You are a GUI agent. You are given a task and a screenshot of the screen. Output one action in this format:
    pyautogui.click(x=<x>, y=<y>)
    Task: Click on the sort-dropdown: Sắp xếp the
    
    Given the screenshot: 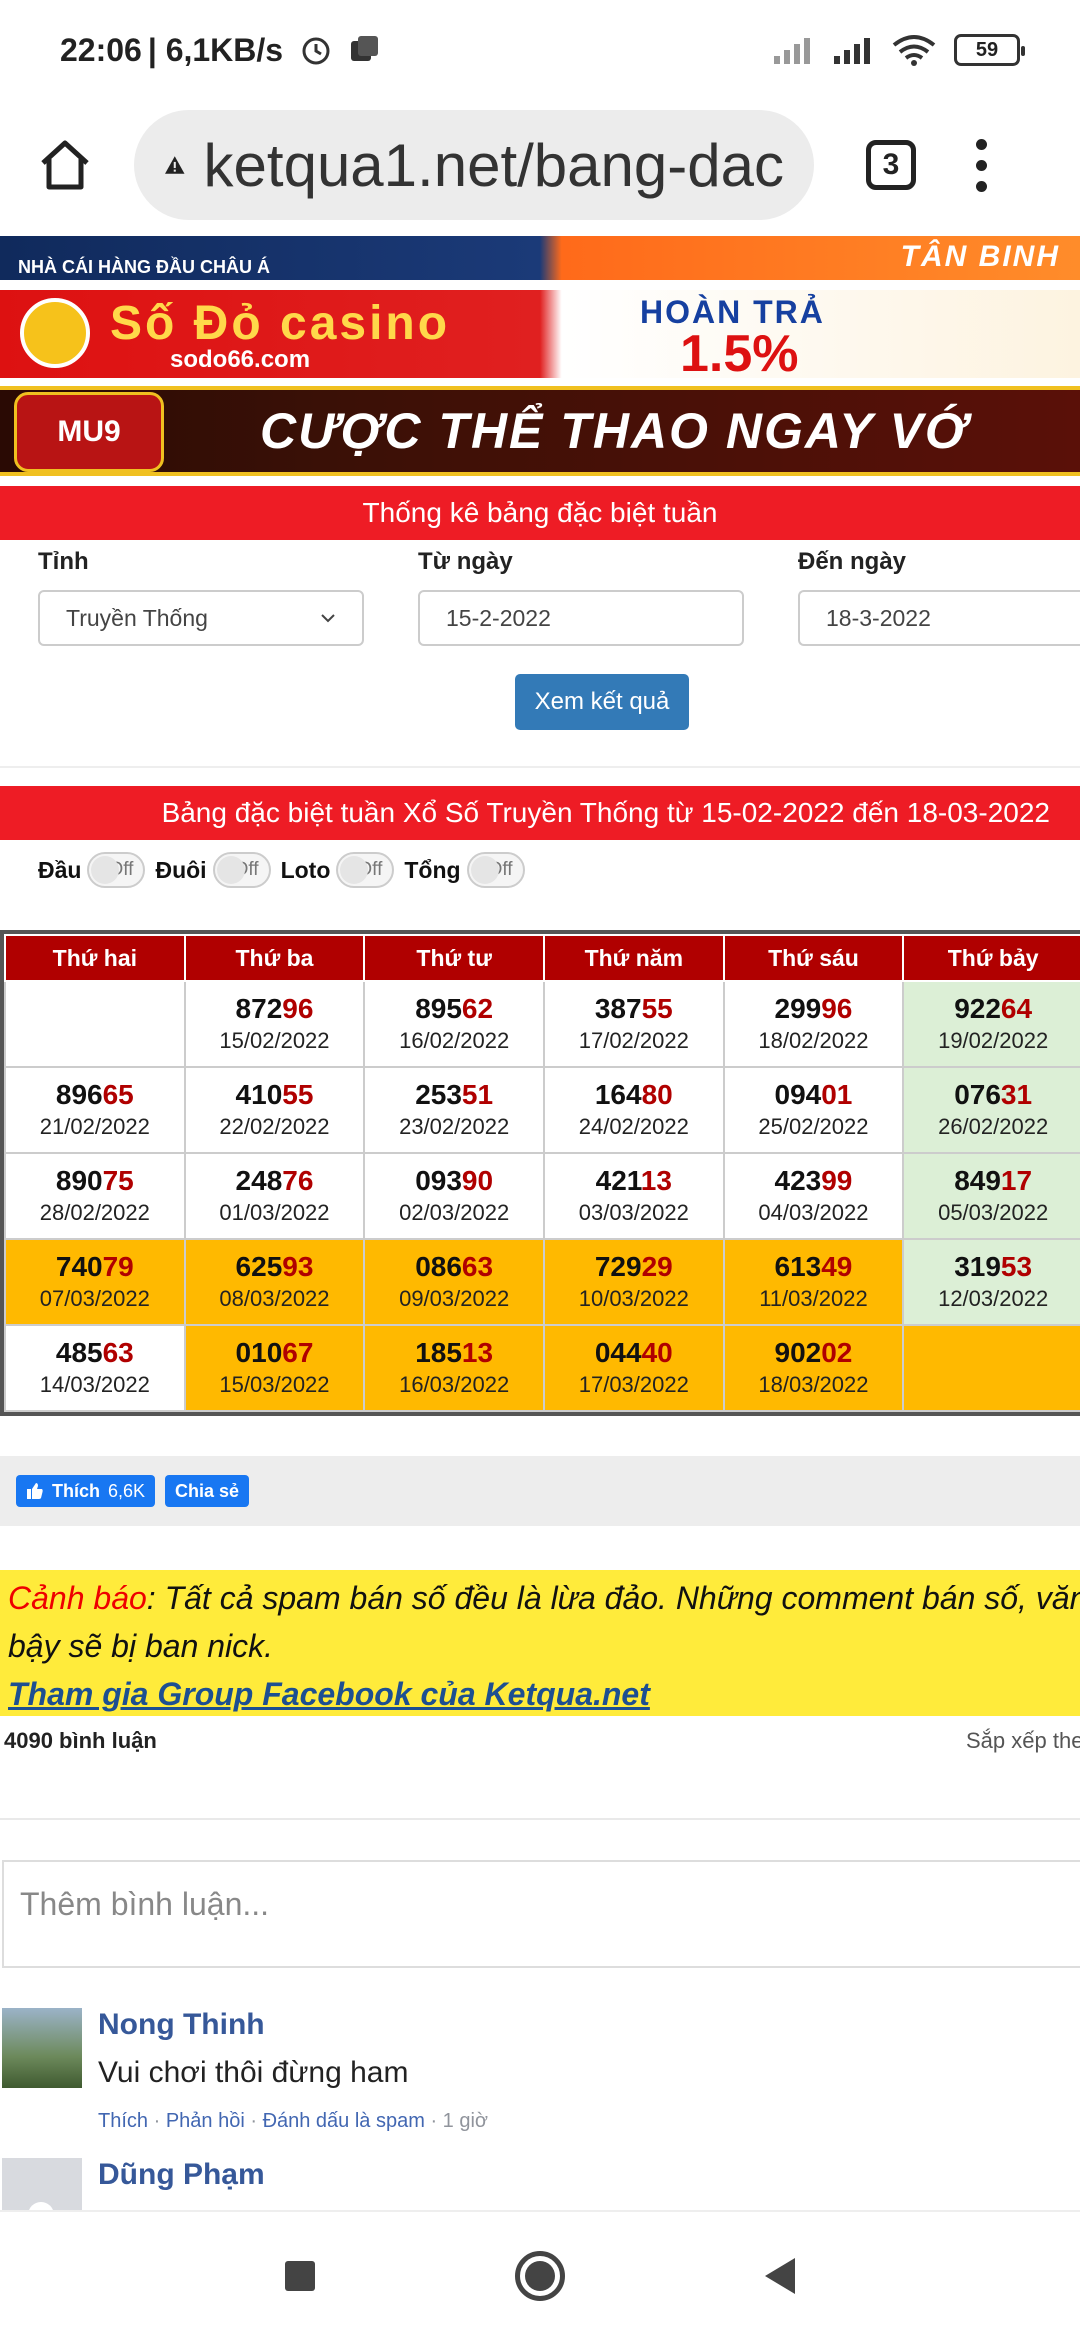 What is the action you would take?
    pyautogui.click(x=1023, y=1741)
    